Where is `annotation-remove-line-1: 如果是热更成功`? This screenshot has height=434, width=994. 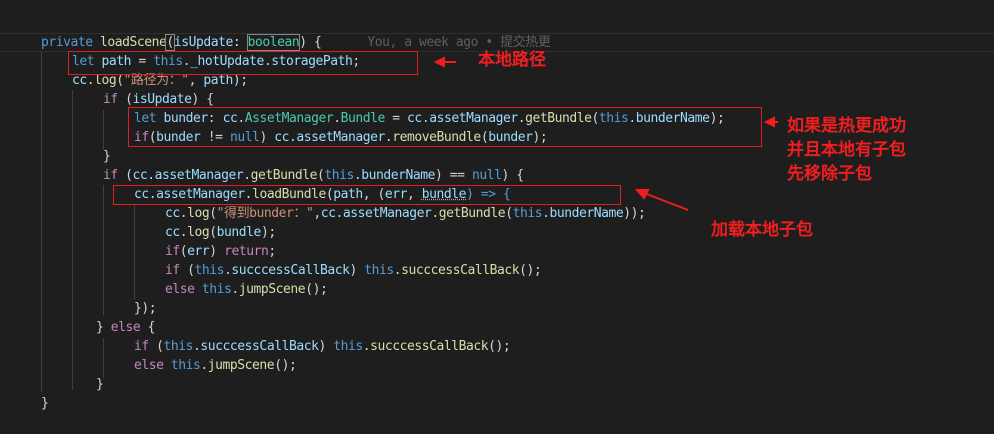 annotation-remove-line-1: 如果是热更成功 is located at coordinates (846, 126).